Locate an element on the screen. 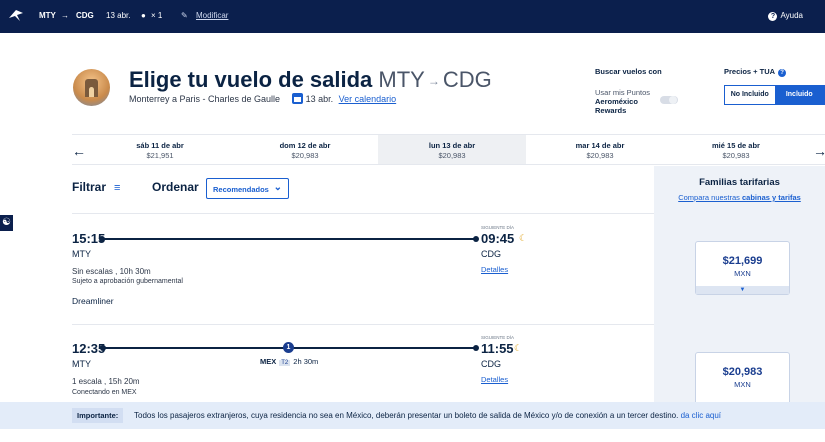 This screenshot has width=825, height=442. stop-count-badge: 1 is located at coordinates (288, 347).